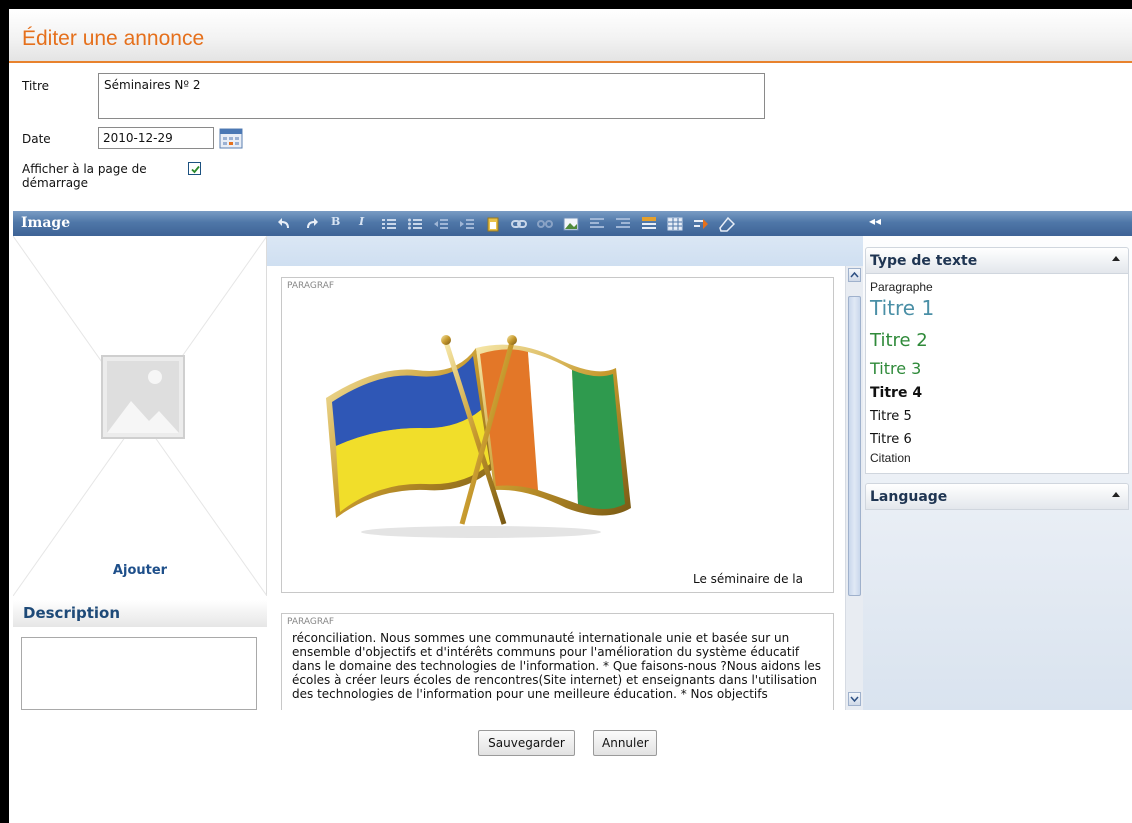 The height and width of the screenshot is (823, 1132). What do you see at coordinates (571, 224) in the screenshot?
I see `image-icon` at bounding box center [571, 224].